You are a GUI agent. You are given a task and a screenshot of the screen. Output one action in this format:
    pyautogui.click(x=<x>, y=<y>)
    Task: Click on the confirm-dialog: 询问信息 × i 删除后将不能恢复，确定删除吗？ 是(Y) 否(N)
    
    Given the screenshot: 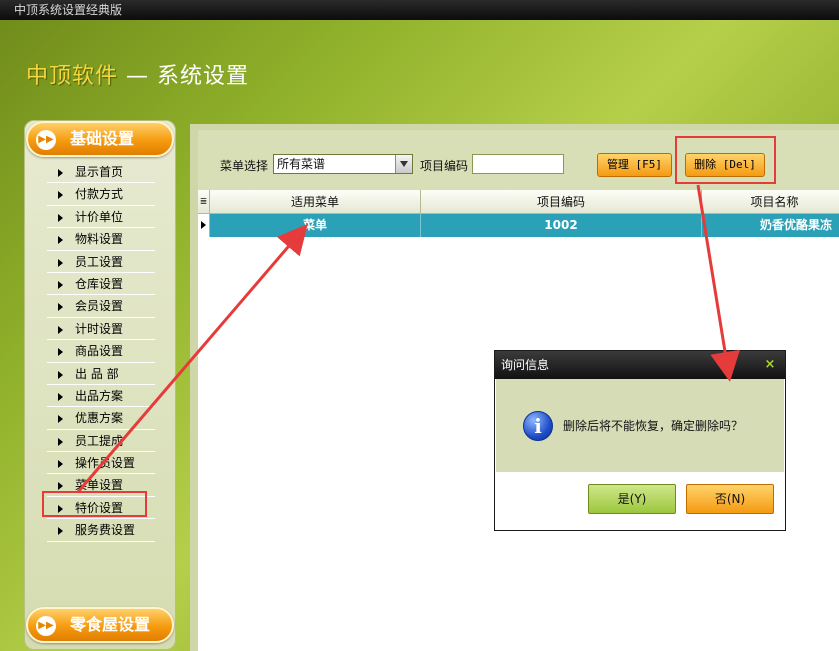 What is the action you would take?
    pyautogui.click(x=640, y=440)
    